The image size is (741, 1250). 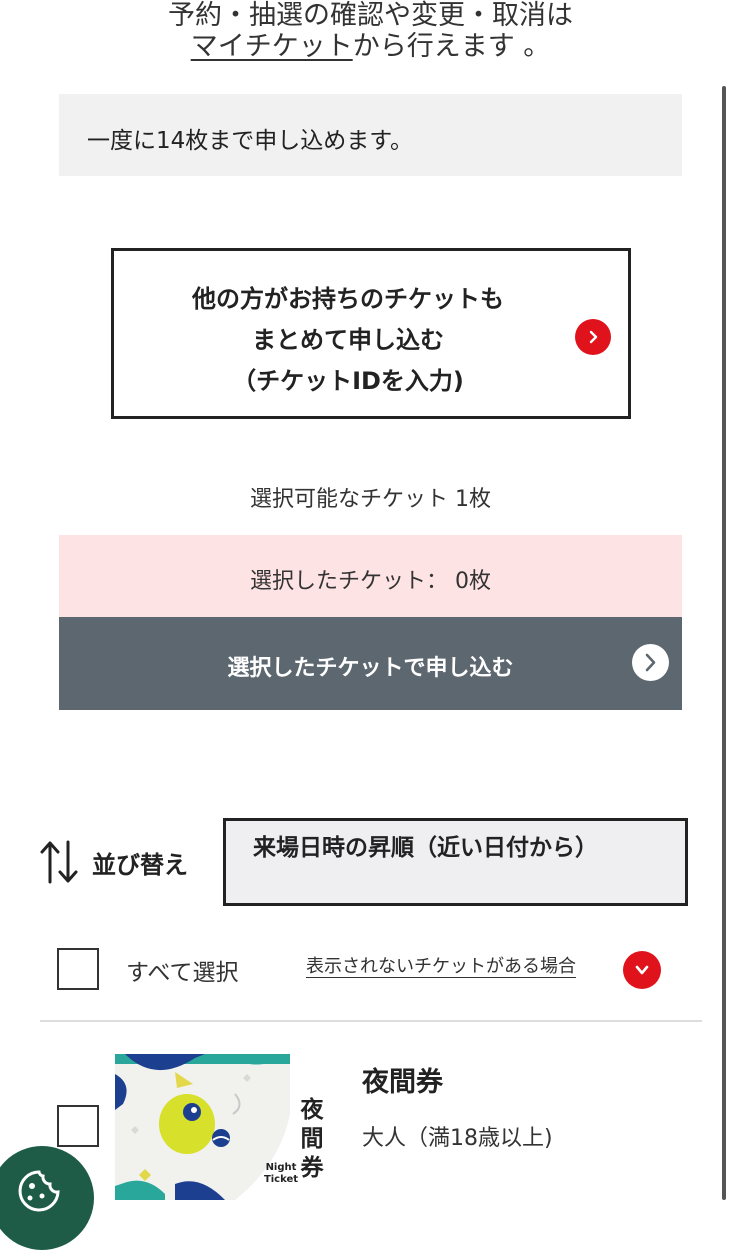 I want to click on selected-count-bar: 選択したチケット： 0枚, so click(x=370, y=576).